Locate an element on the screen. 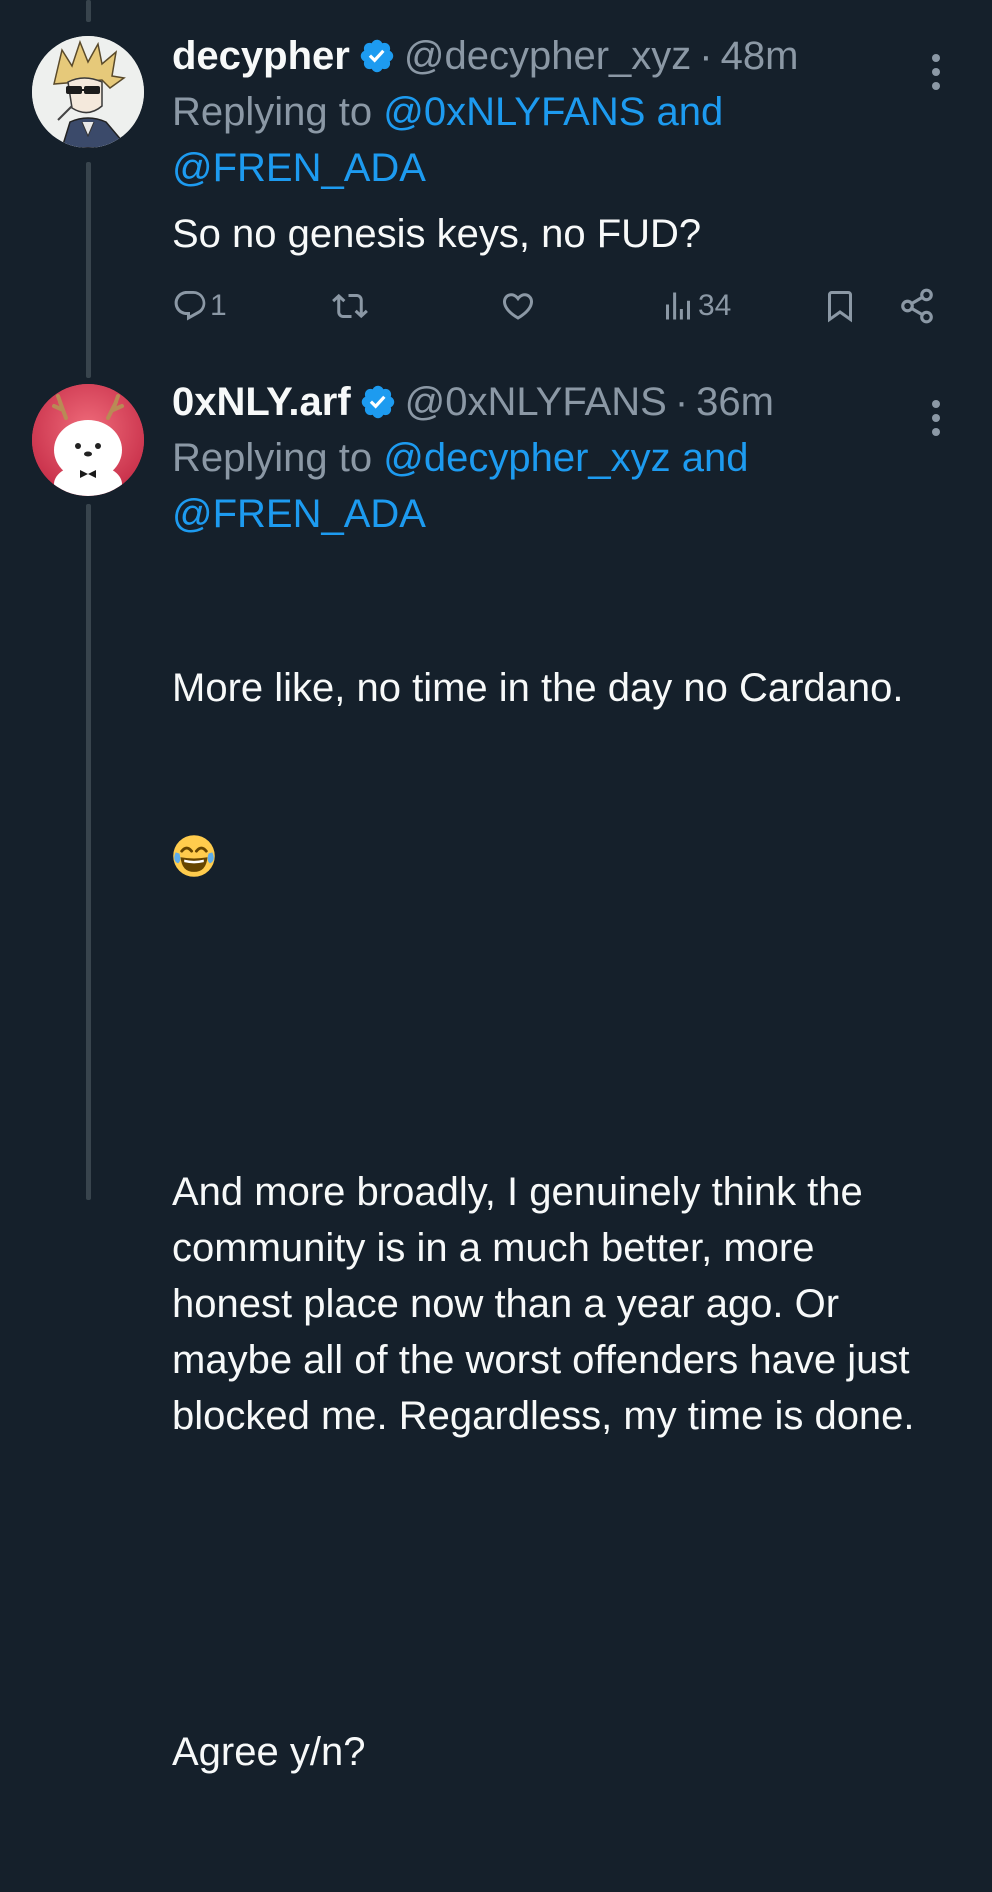 The height and width of the screenshot is (1892, 992). tweet-text-paragraph: Agree y/n? is located at coordinates (269, 1752).